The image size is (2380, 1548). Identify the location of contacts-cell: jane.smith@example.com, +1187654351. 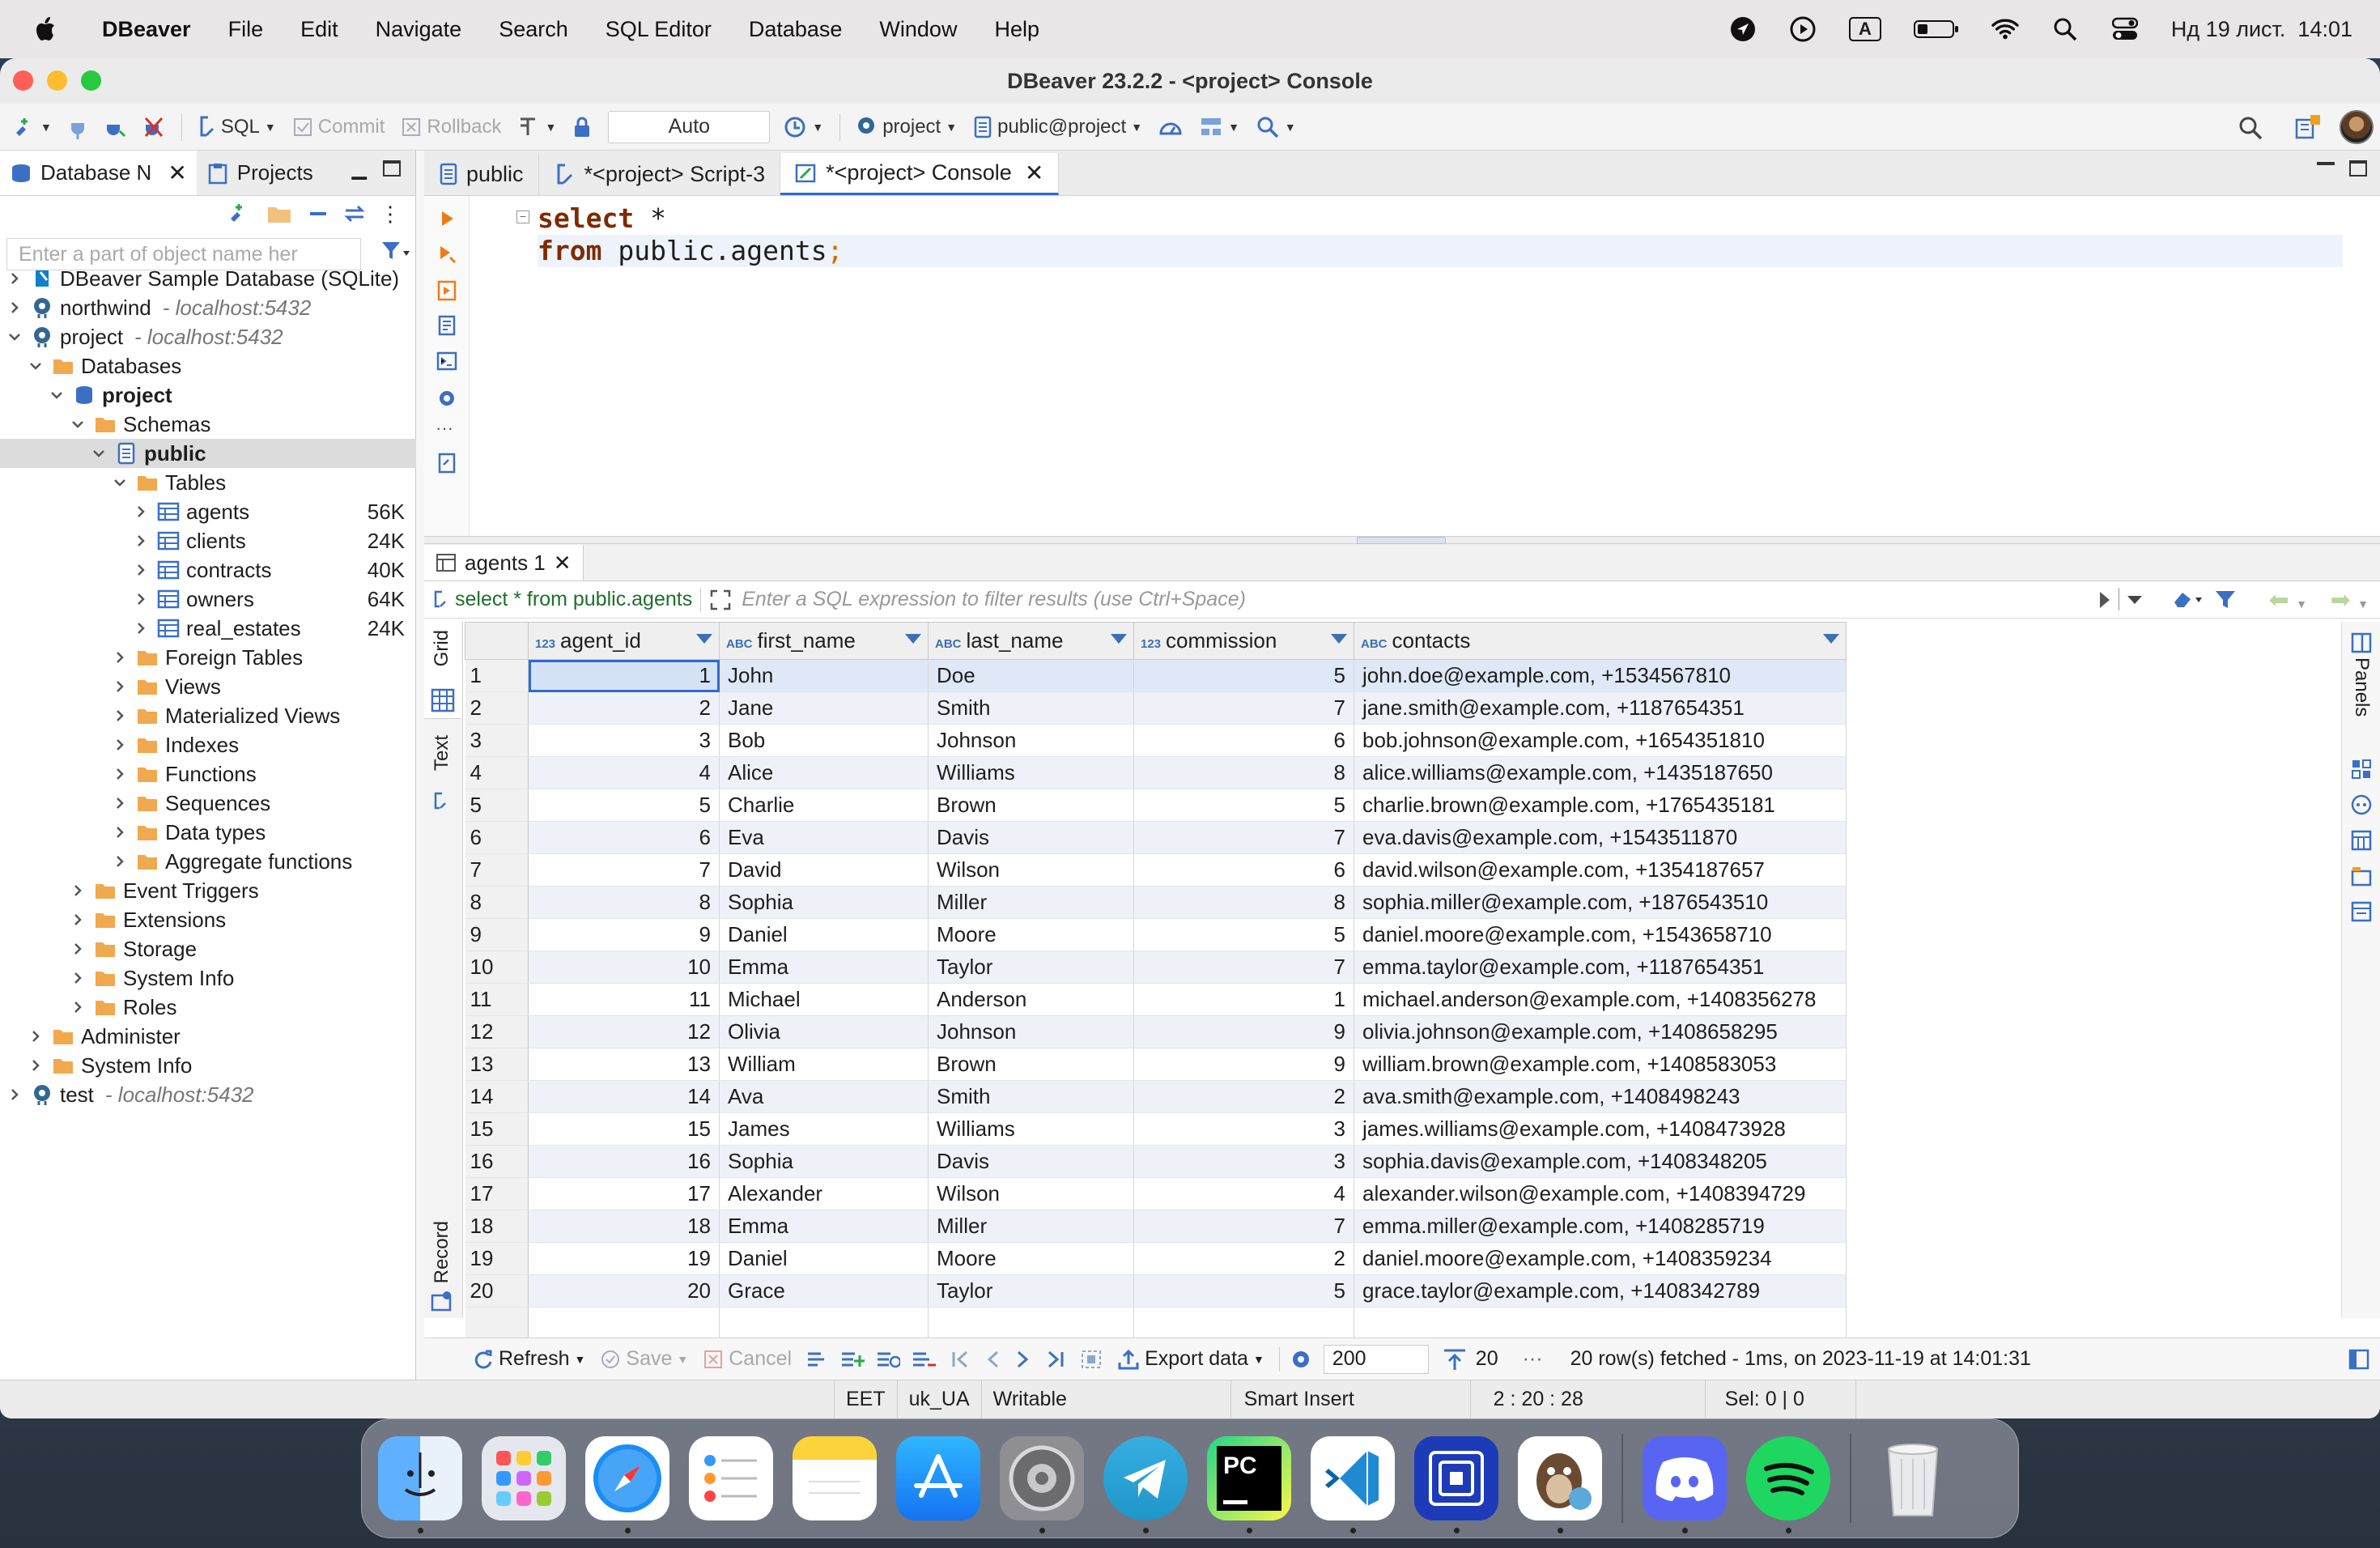
(1601, 708).